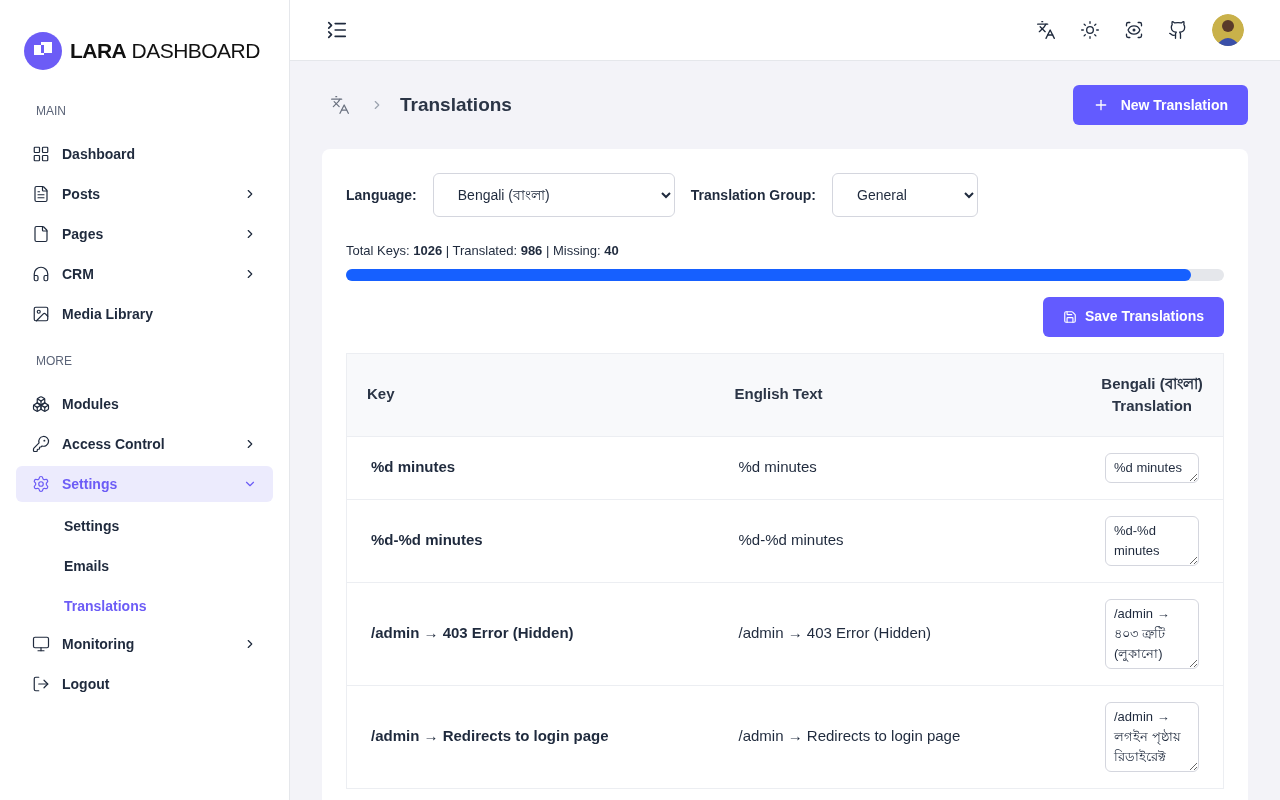 The image size is (1280, 800). I want to click on sidebar-item: Settings, so click(144, 484).